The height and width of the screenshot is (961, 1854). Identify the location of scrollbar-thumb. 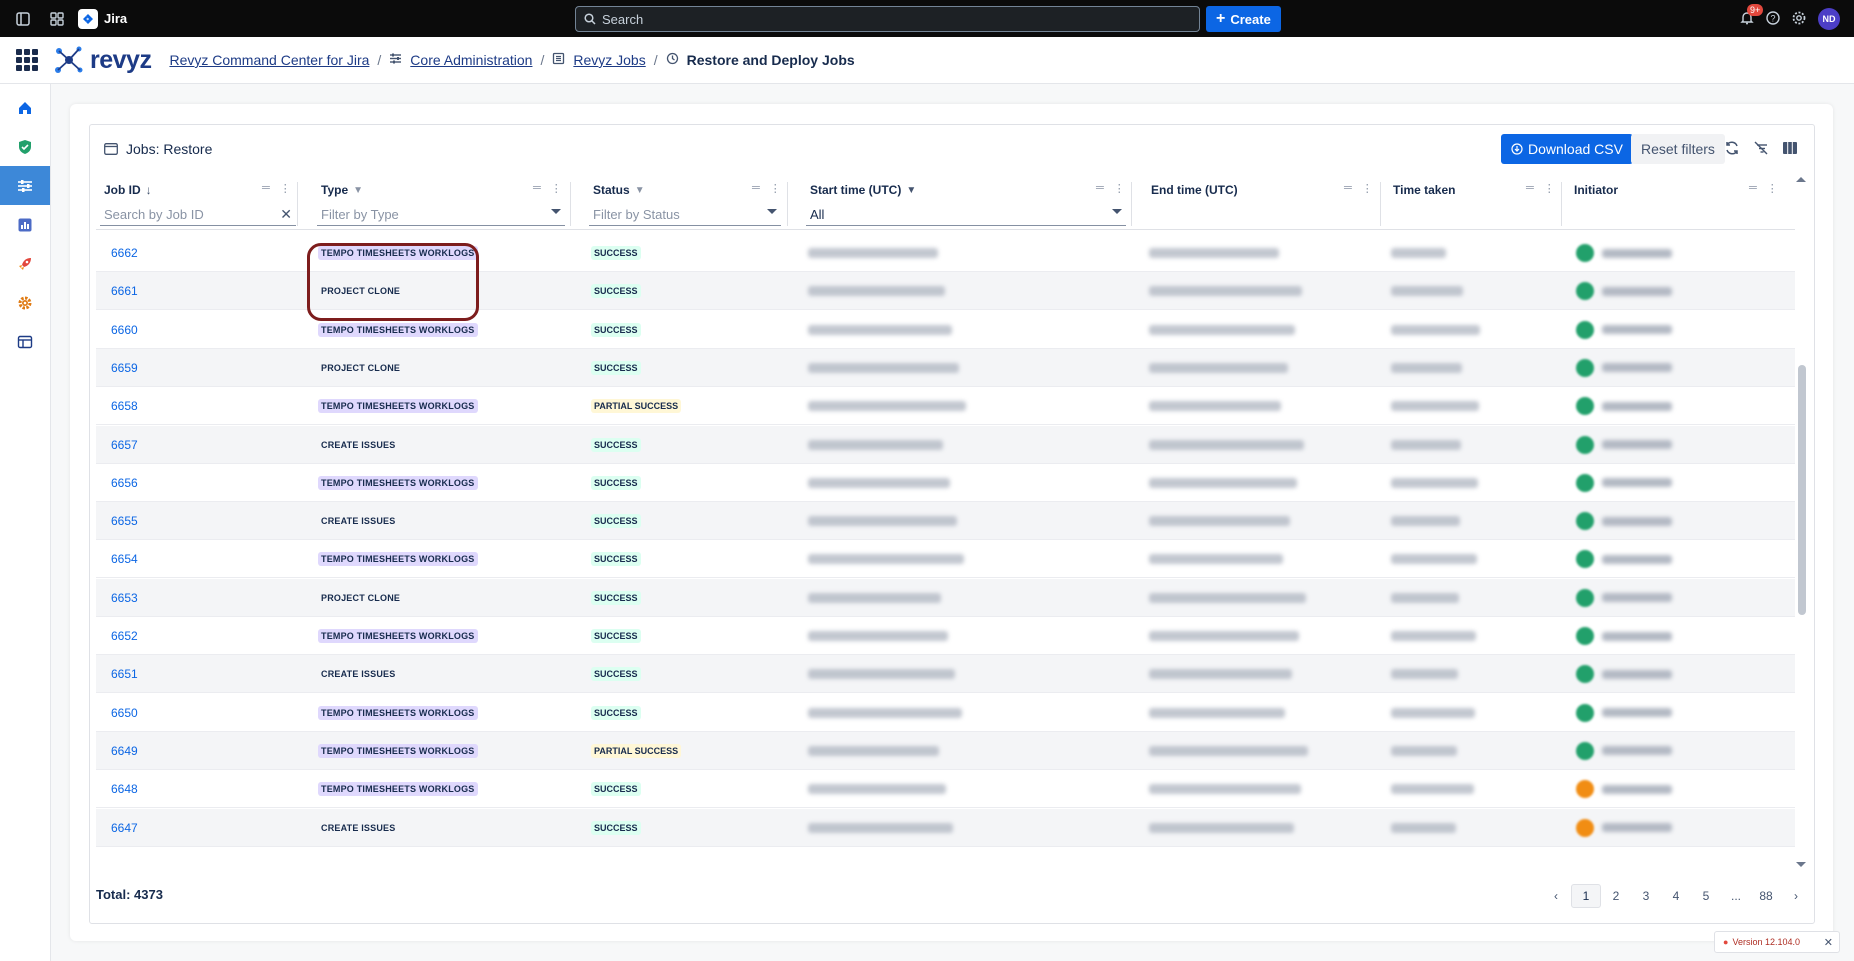
(1802, 490).